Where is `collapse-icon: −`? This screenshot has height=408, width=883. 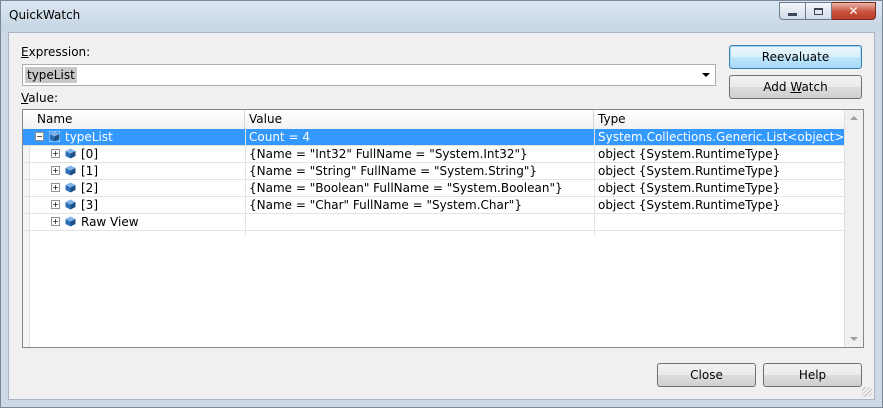
collapse-icon: − is located at coordinates (39, 136).